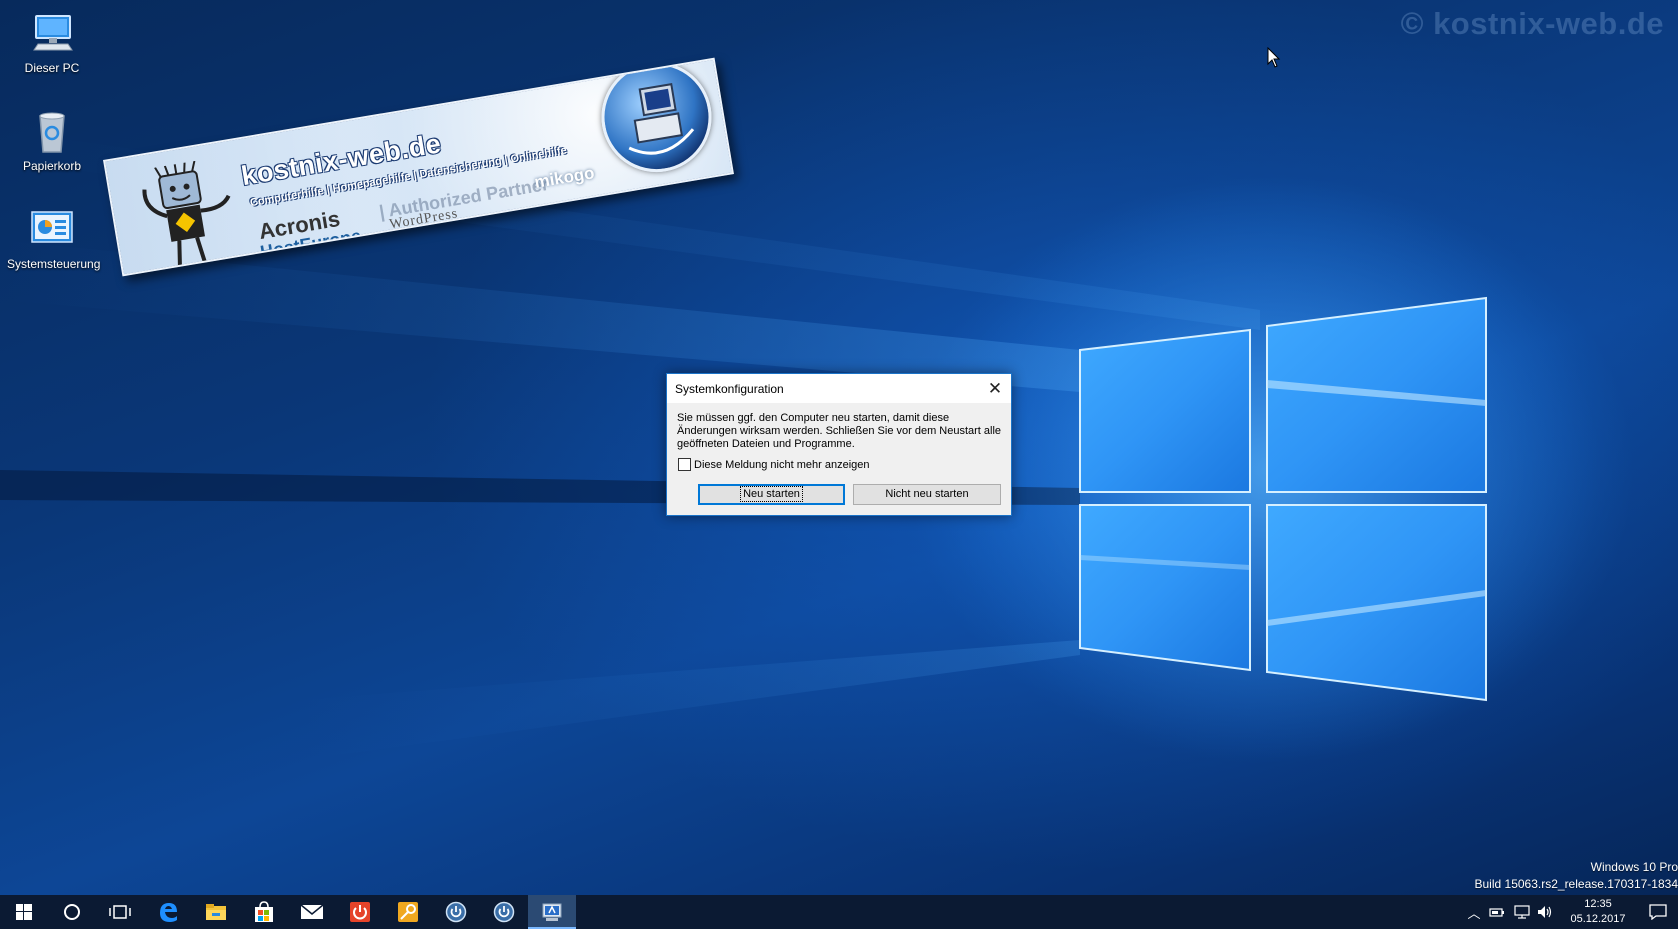  I want to click on close-button: ✕, so click(995, 388).